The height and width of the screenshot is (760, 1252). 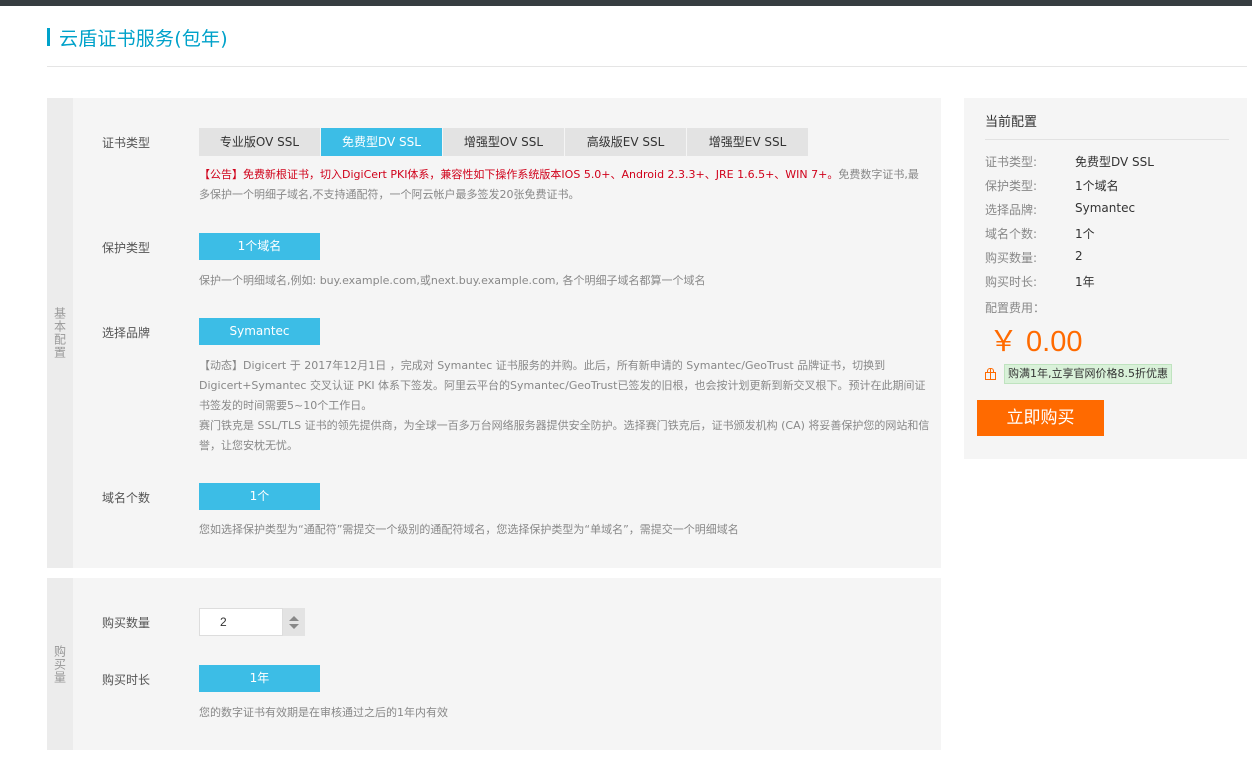 What do you see at coordinates (294, 626) in the screenshot?
I see `decrement-arrow-icon` at bounding box center [294, 626].